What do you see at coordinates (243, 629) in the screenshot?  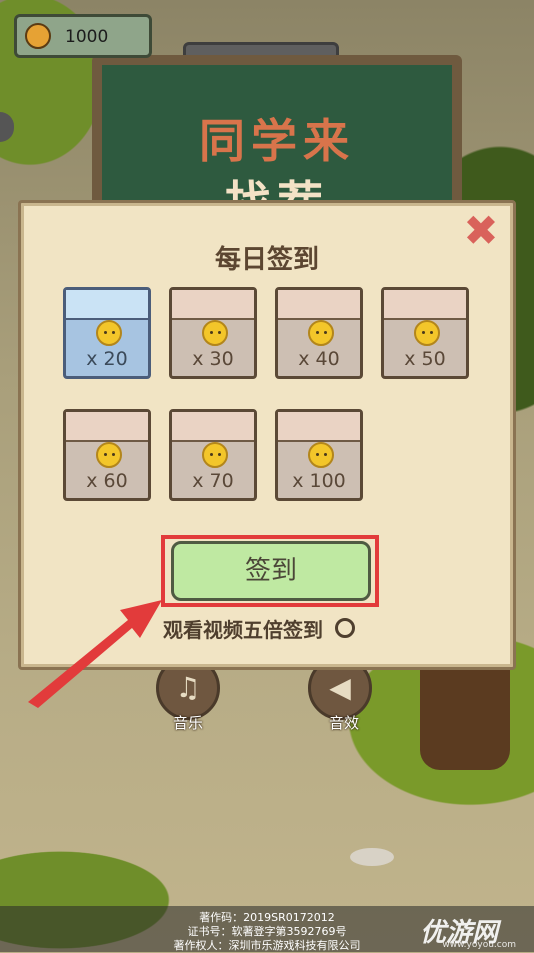 I see `video-option-label: 观看视频五倍签到` at bounding box center [243, 629].